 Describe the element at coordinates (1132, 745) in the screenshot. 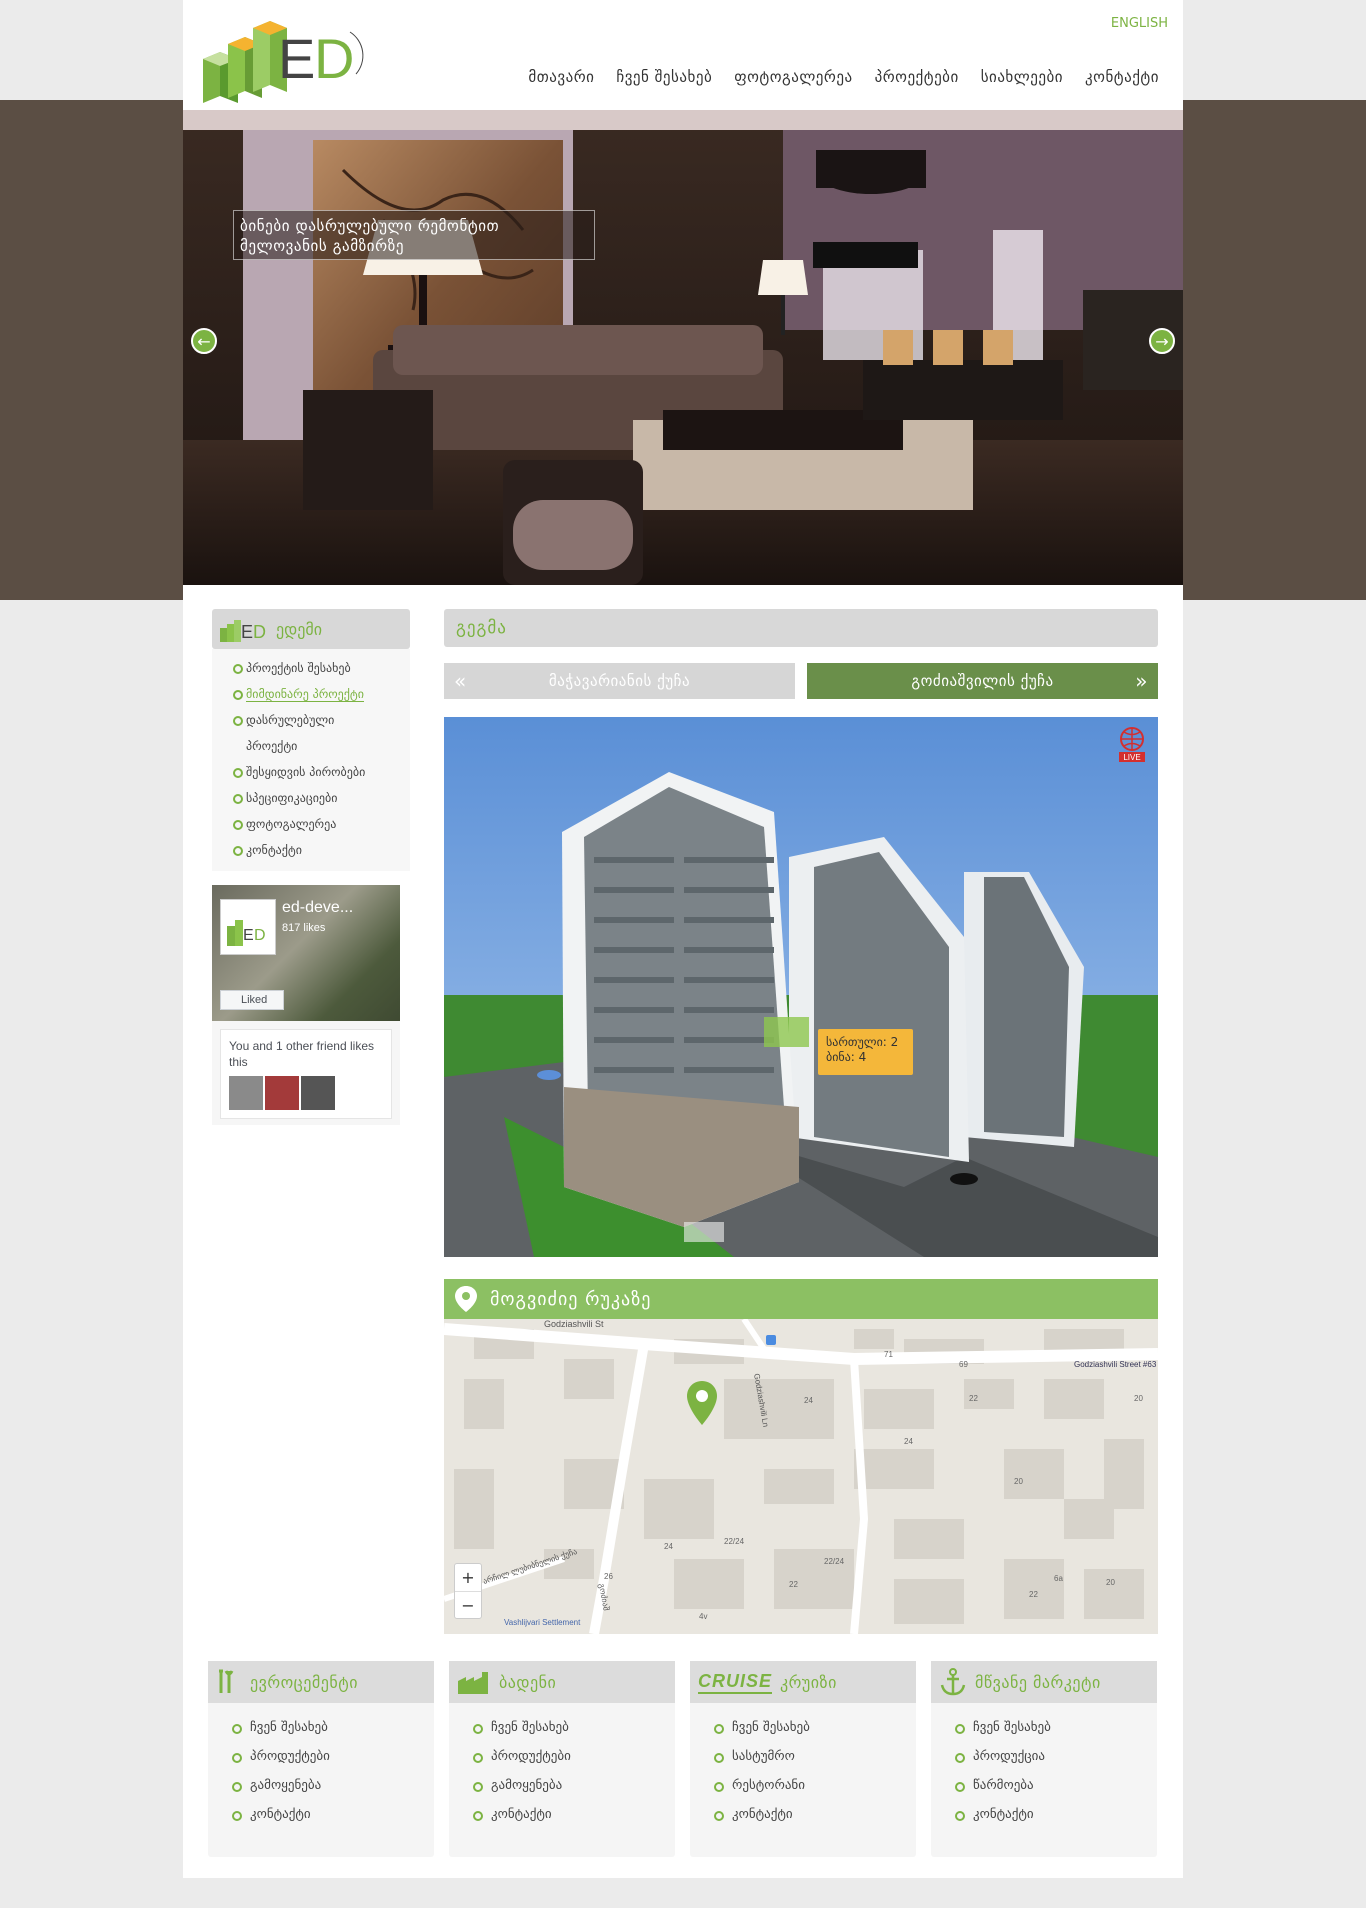

I see `live-camera-icon: LIVE` at that location.